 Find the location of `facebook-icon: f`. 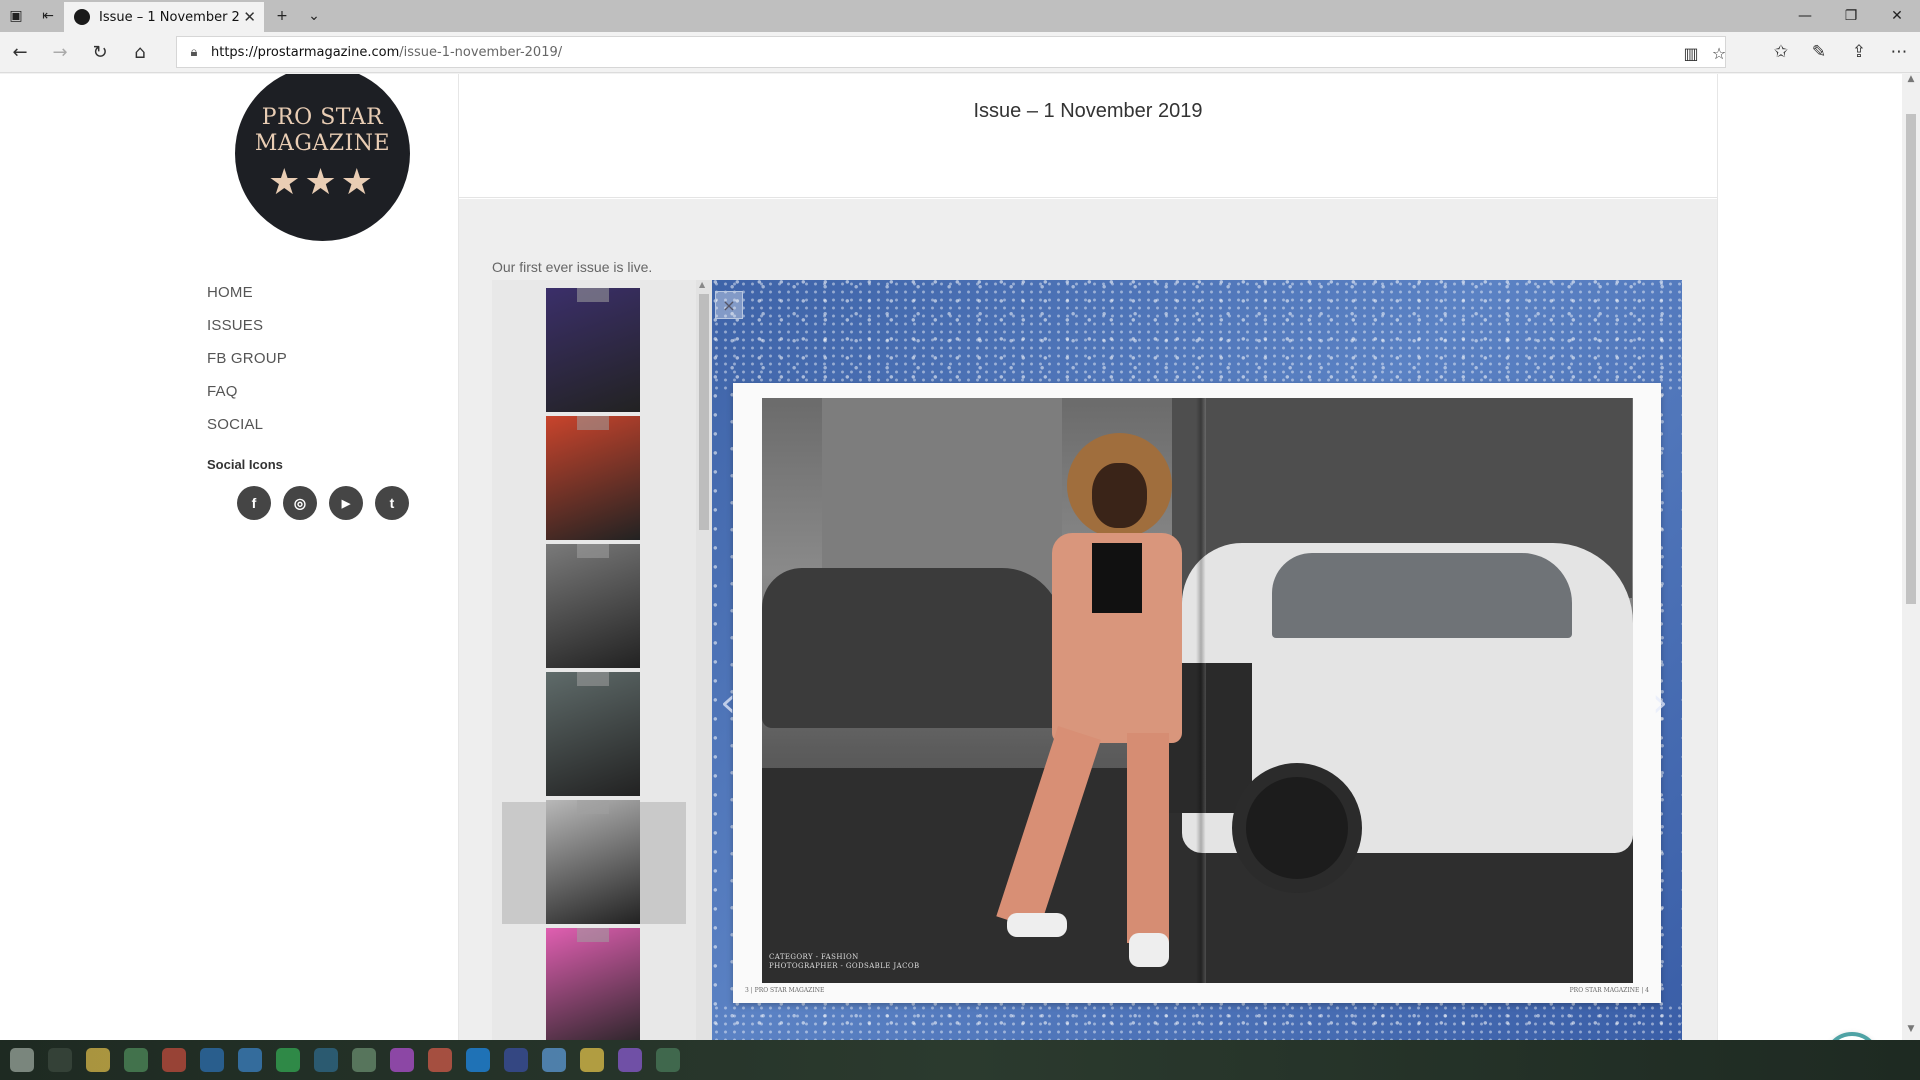

facebook-icon: f is located at coordinates (254, 503).